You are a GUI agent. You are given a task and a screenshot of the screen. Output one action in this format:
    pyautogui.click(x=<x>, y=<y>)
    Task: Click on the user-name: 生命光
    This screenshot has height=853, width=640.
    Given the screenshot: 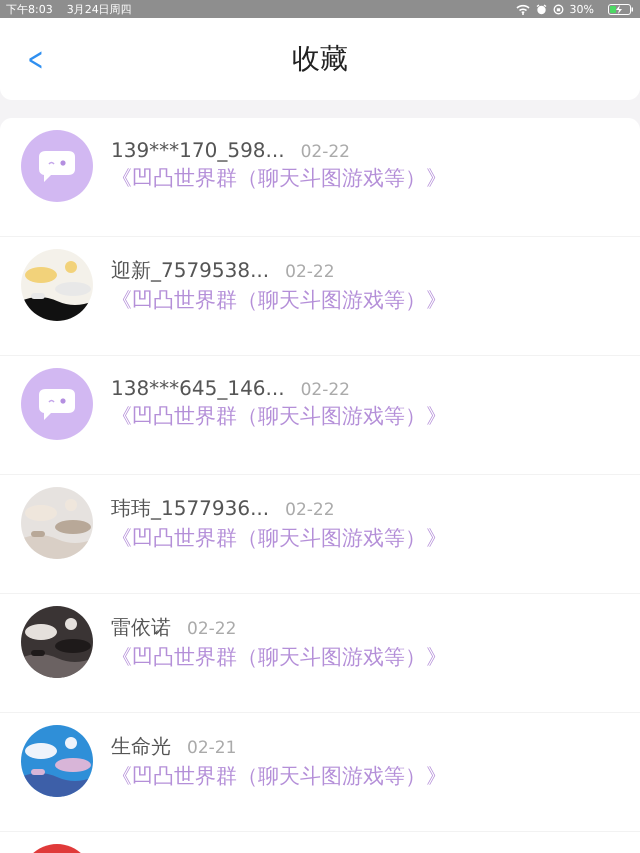 What is the action you would take?
    pyautogui.click(x=141, y=746)
    